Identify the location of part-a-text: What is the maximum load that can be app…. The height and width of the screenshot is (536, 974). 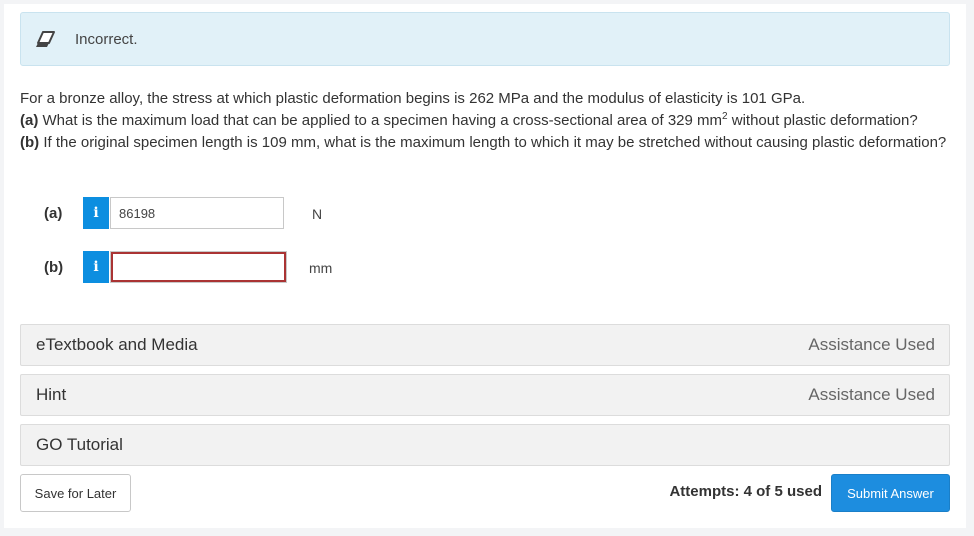
(380, 120).